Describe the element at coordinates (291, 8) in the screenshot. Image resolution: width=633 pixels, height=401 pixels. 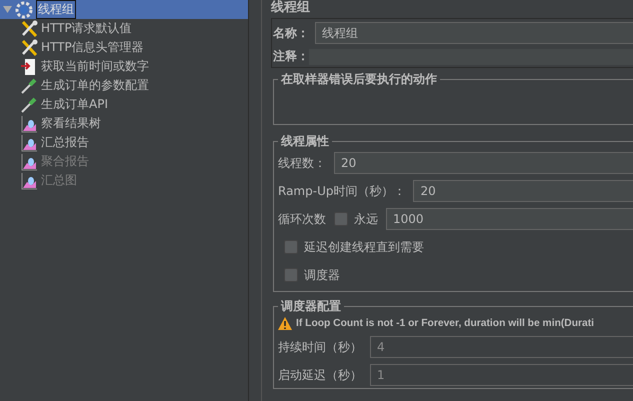
I see `panel-title: 线程组` at that location.